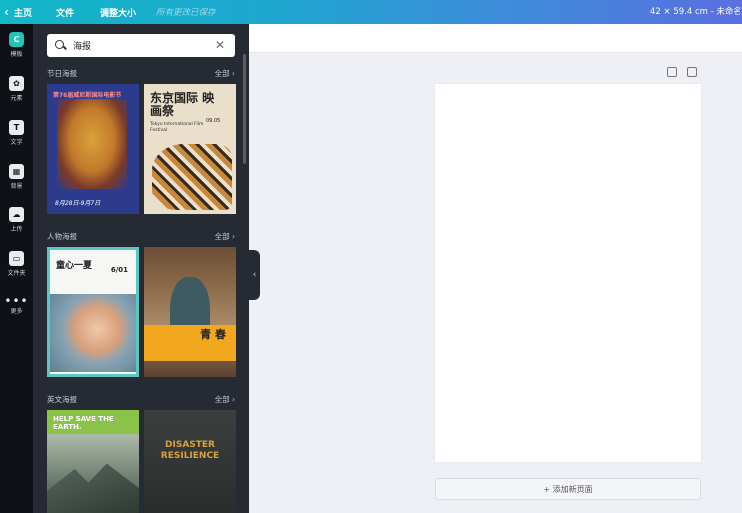 This screenshot has width=742, height=513. Describe the element at coordinates (74, 266) in the screenshot. I see `poster-title: 童心一夏` at that location.